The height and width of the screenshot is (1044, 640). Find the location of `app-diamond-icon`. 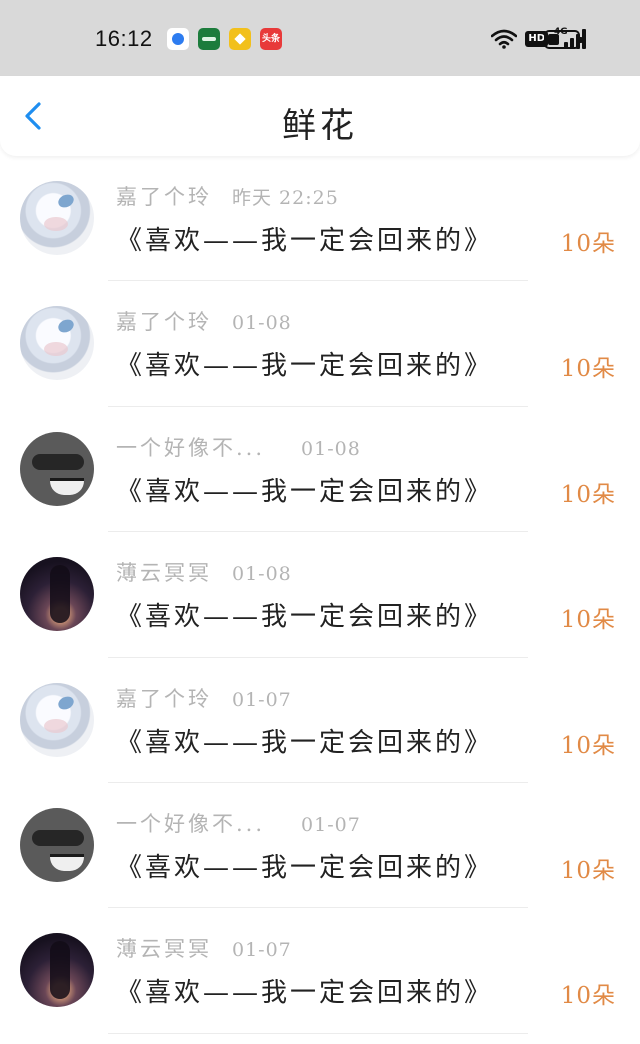

app-diamond-icon is located at coordinates (240, 39).